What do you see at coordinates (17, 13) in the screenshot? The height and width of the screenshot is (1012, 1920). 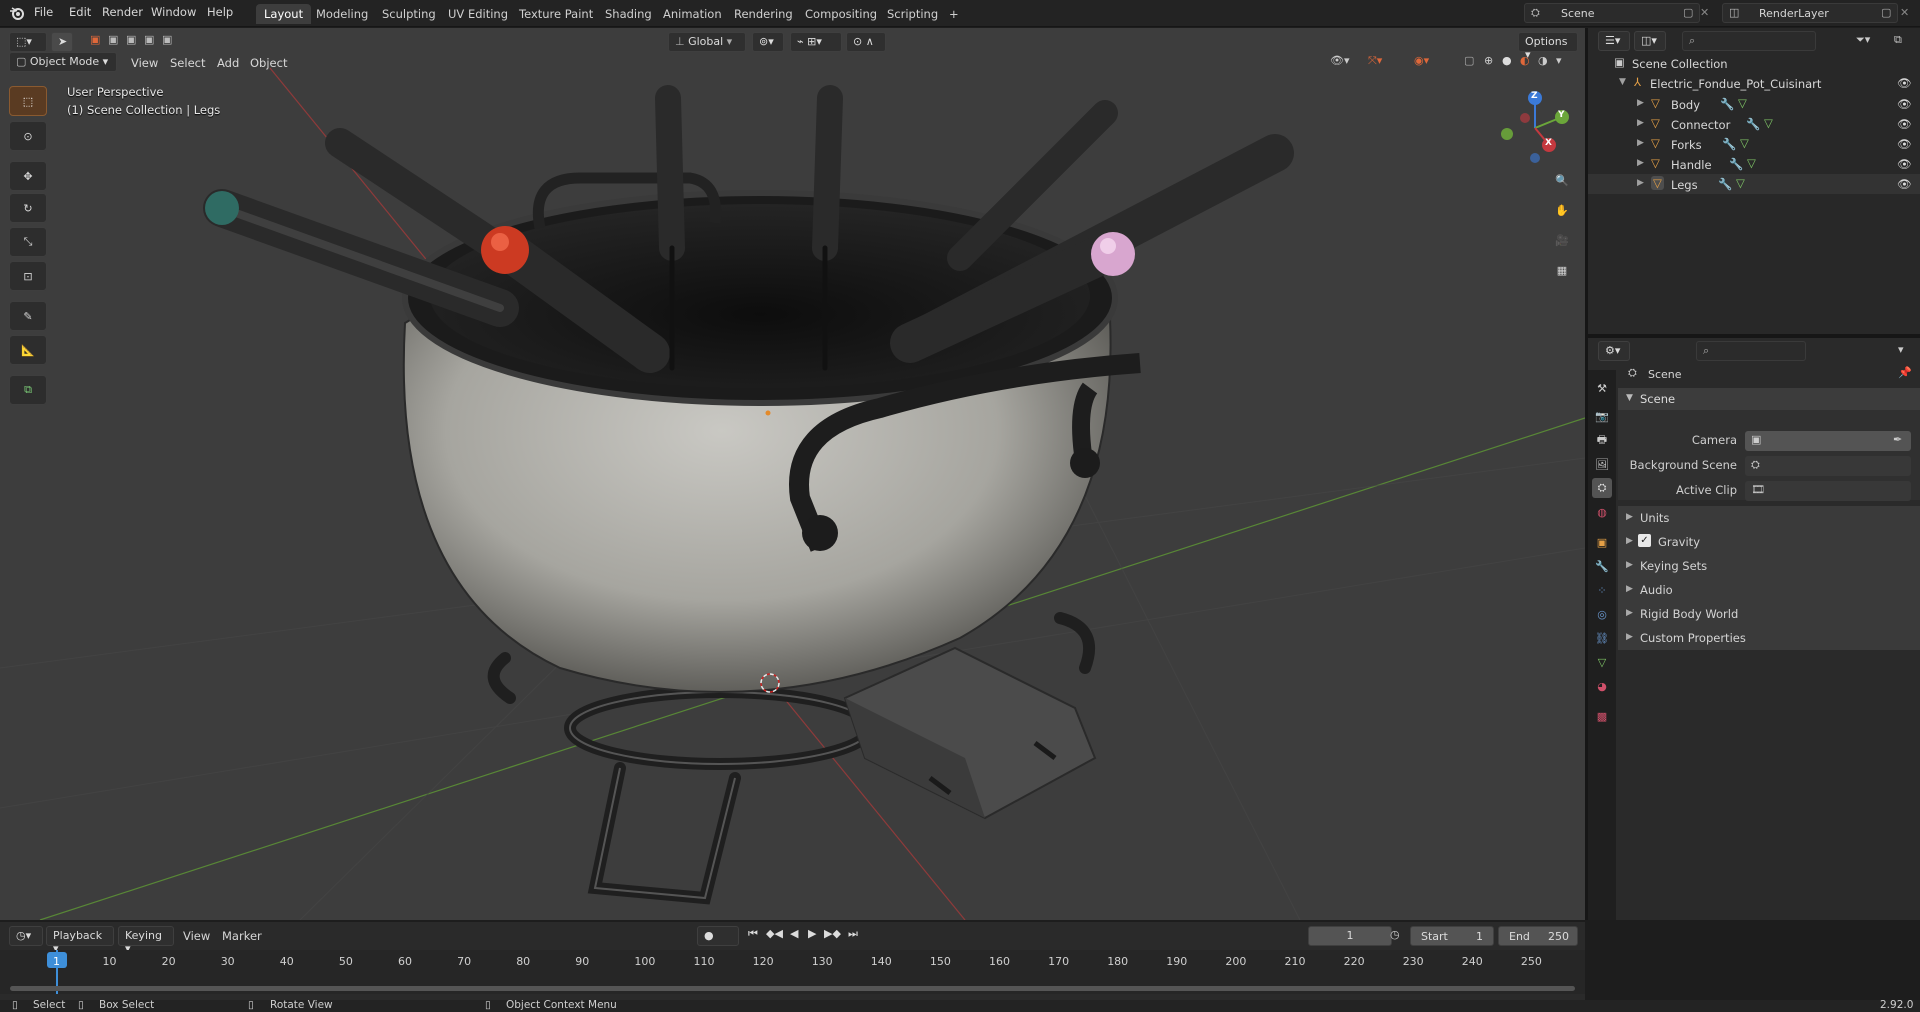 I see `blender-logo-icon` at bounding box center [17, 13].